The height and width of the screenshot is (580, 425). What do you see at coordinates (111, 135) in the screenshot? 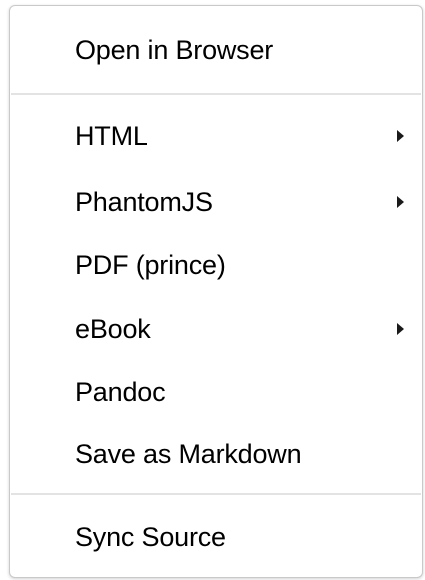
I see `menu-item-label: HTML` at bounding box center [111, 135].